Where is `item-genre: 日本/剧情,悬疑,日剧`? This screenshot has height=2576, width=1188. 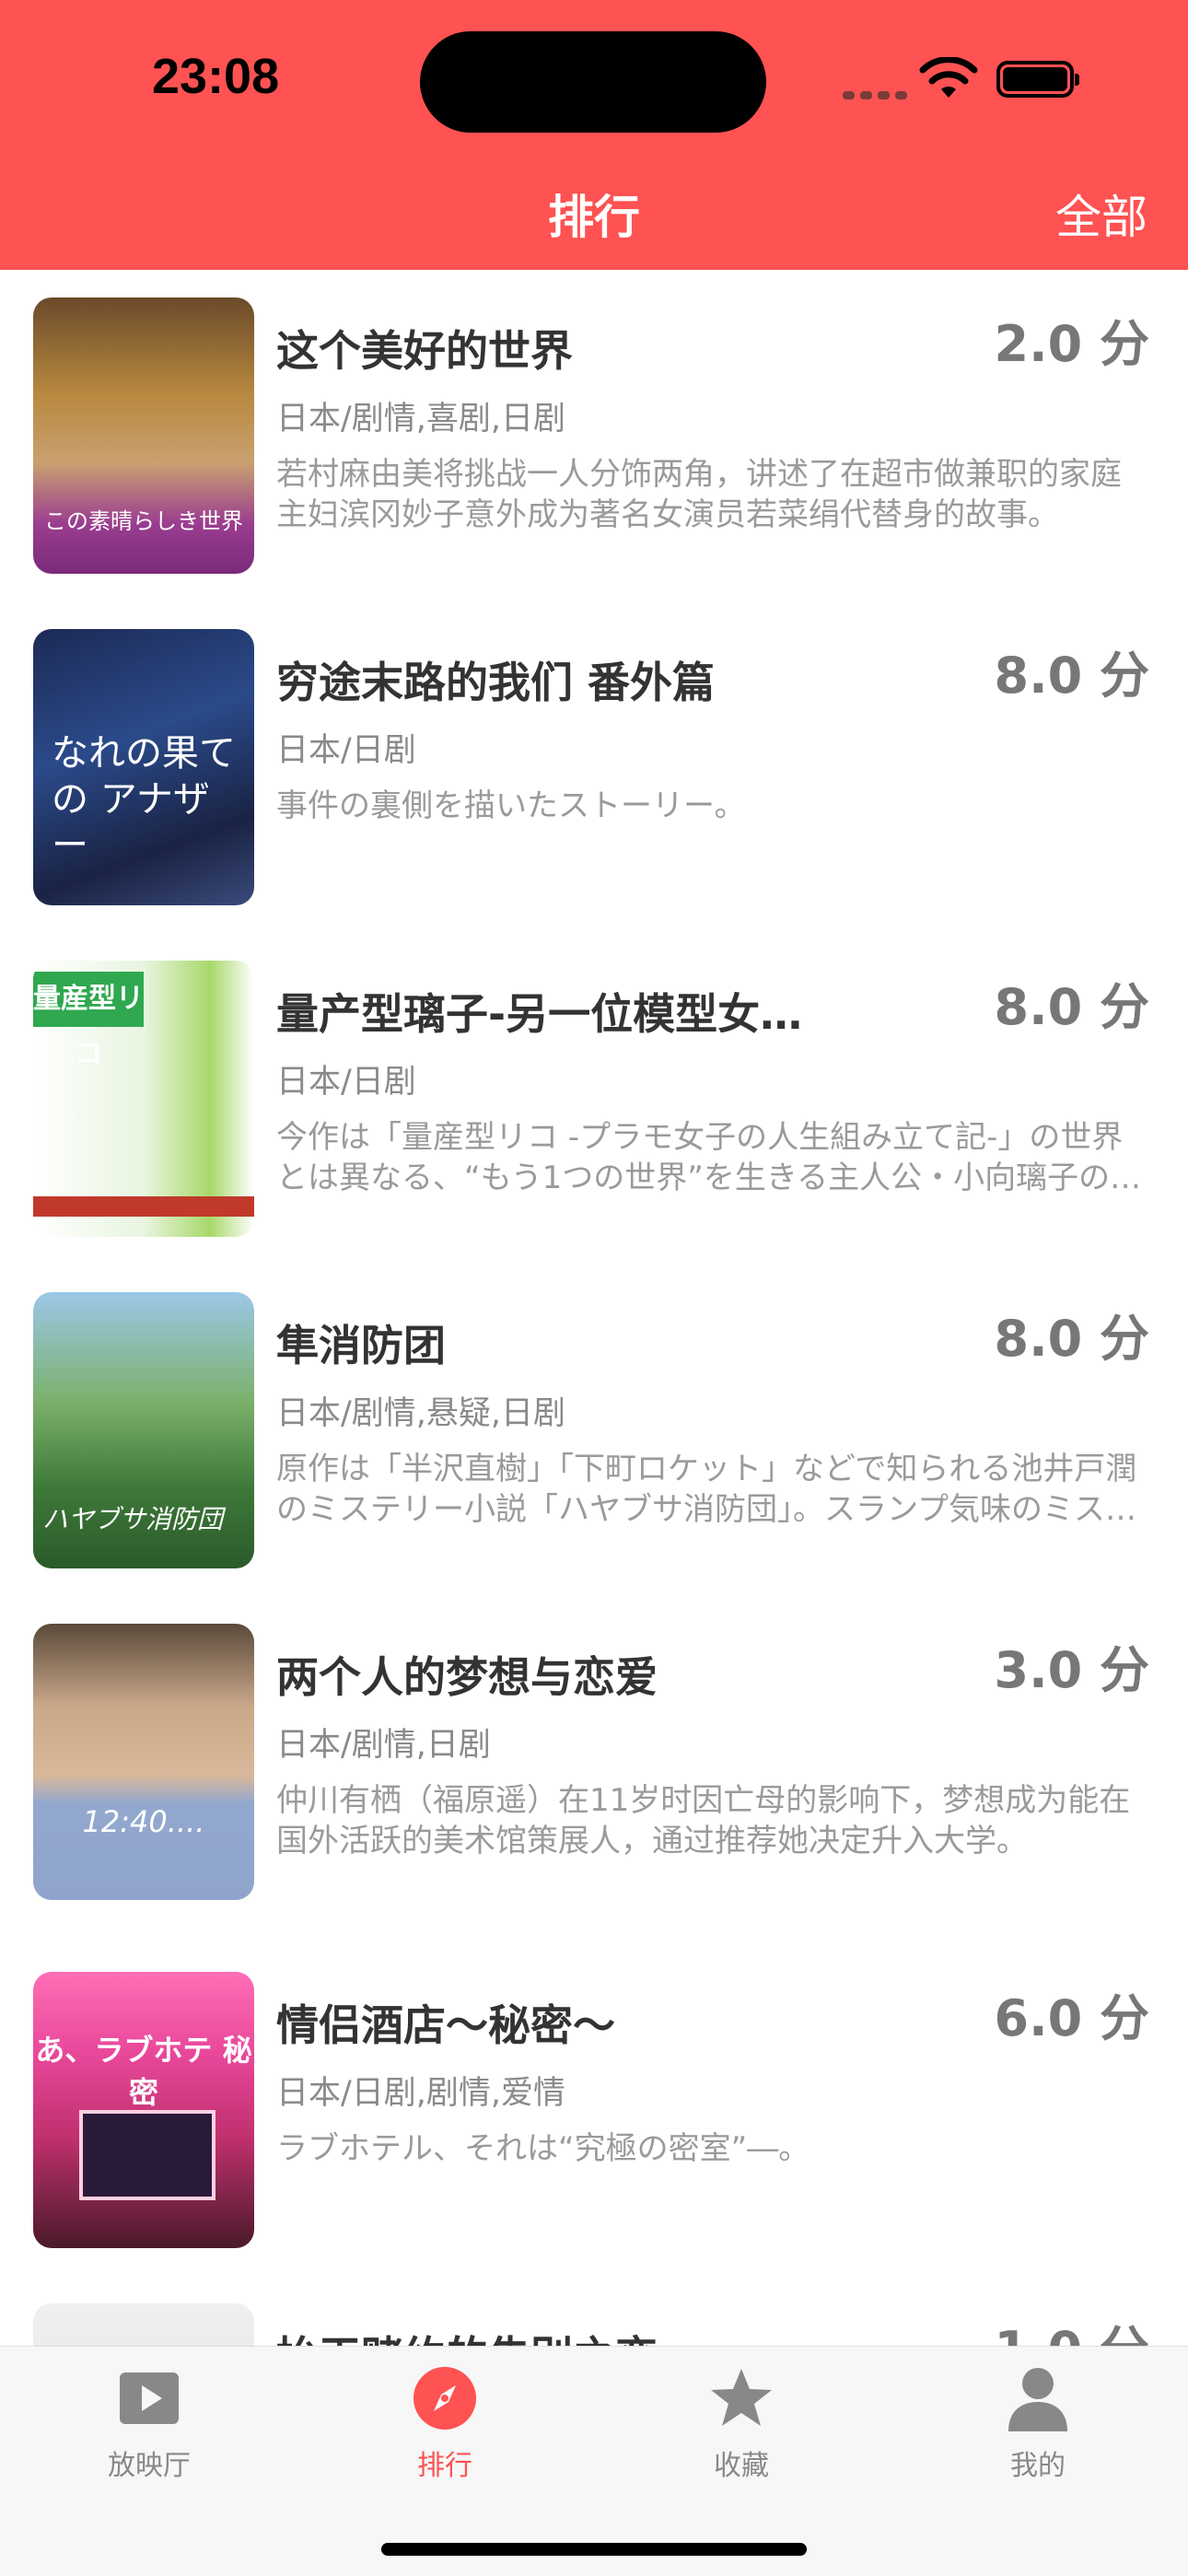 item-genre: 日本/剧情,悬疑,日剧 is located at coordinates (421, 1413).